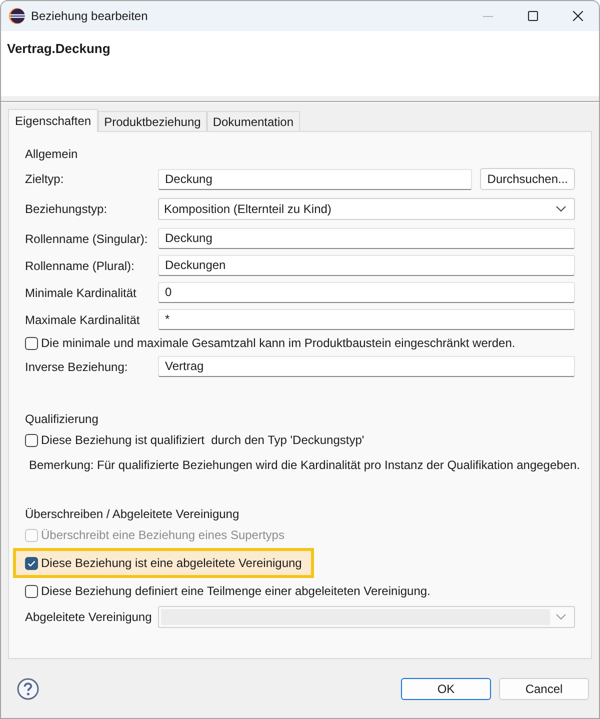 The height and width of the screenshot is (719, 600). What do you see at coordinates (83, 319) in the screenshot?
I see `field-label: Maximale Kardinalität` at bounding box center [83, 319].